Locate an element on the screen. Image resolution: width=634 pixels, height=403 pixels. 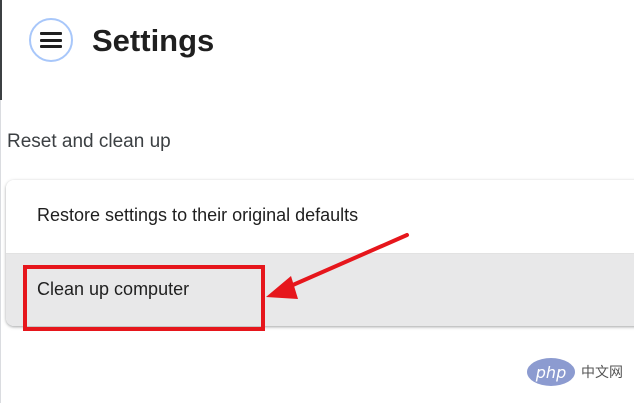
php-cn-watermark: php 中文网 is located at coordinates (575, 372).